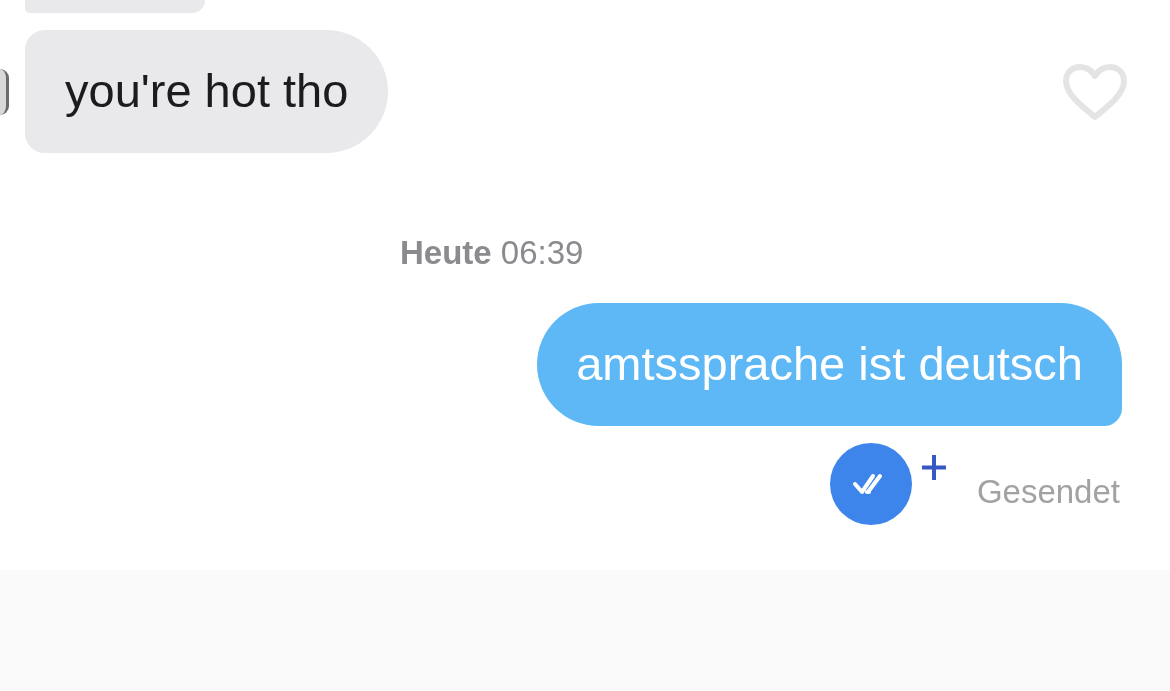 The image size is (1170, 691). Describe the element at coordinates (4, 91) in the screenshot. I see `avatar` at that location.